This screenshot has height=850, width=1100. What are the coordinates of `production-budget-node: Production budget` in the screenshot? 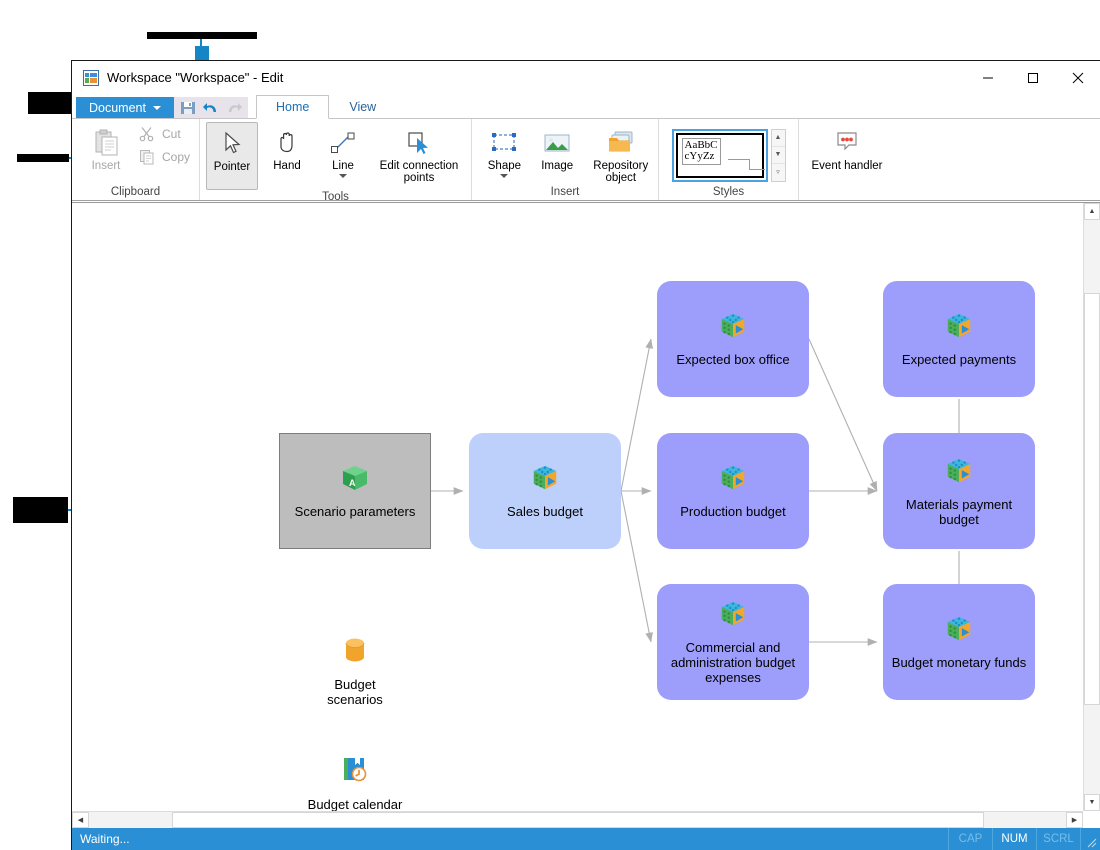 It's located at (733, 491).